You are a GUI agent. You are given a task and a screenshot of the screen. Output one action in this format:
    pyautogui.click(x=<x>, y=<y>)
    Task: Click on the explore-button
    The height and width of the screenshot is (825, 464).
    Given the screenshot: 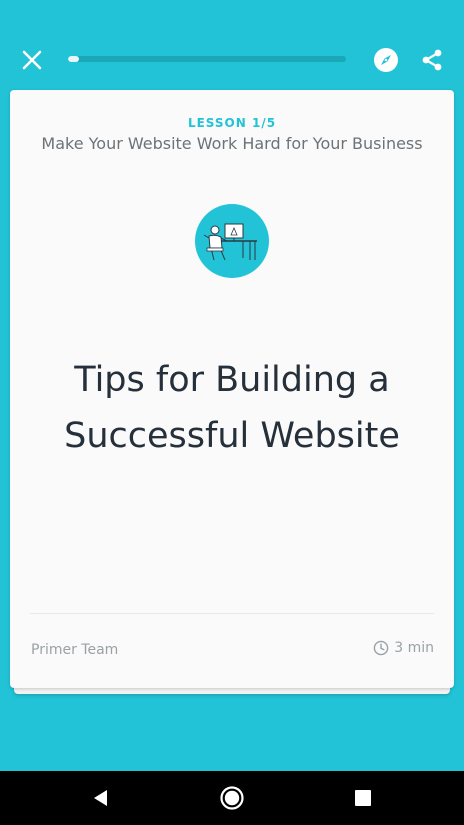 What is the action you would take?
    pyautogui.click(x=386, y=60)
    